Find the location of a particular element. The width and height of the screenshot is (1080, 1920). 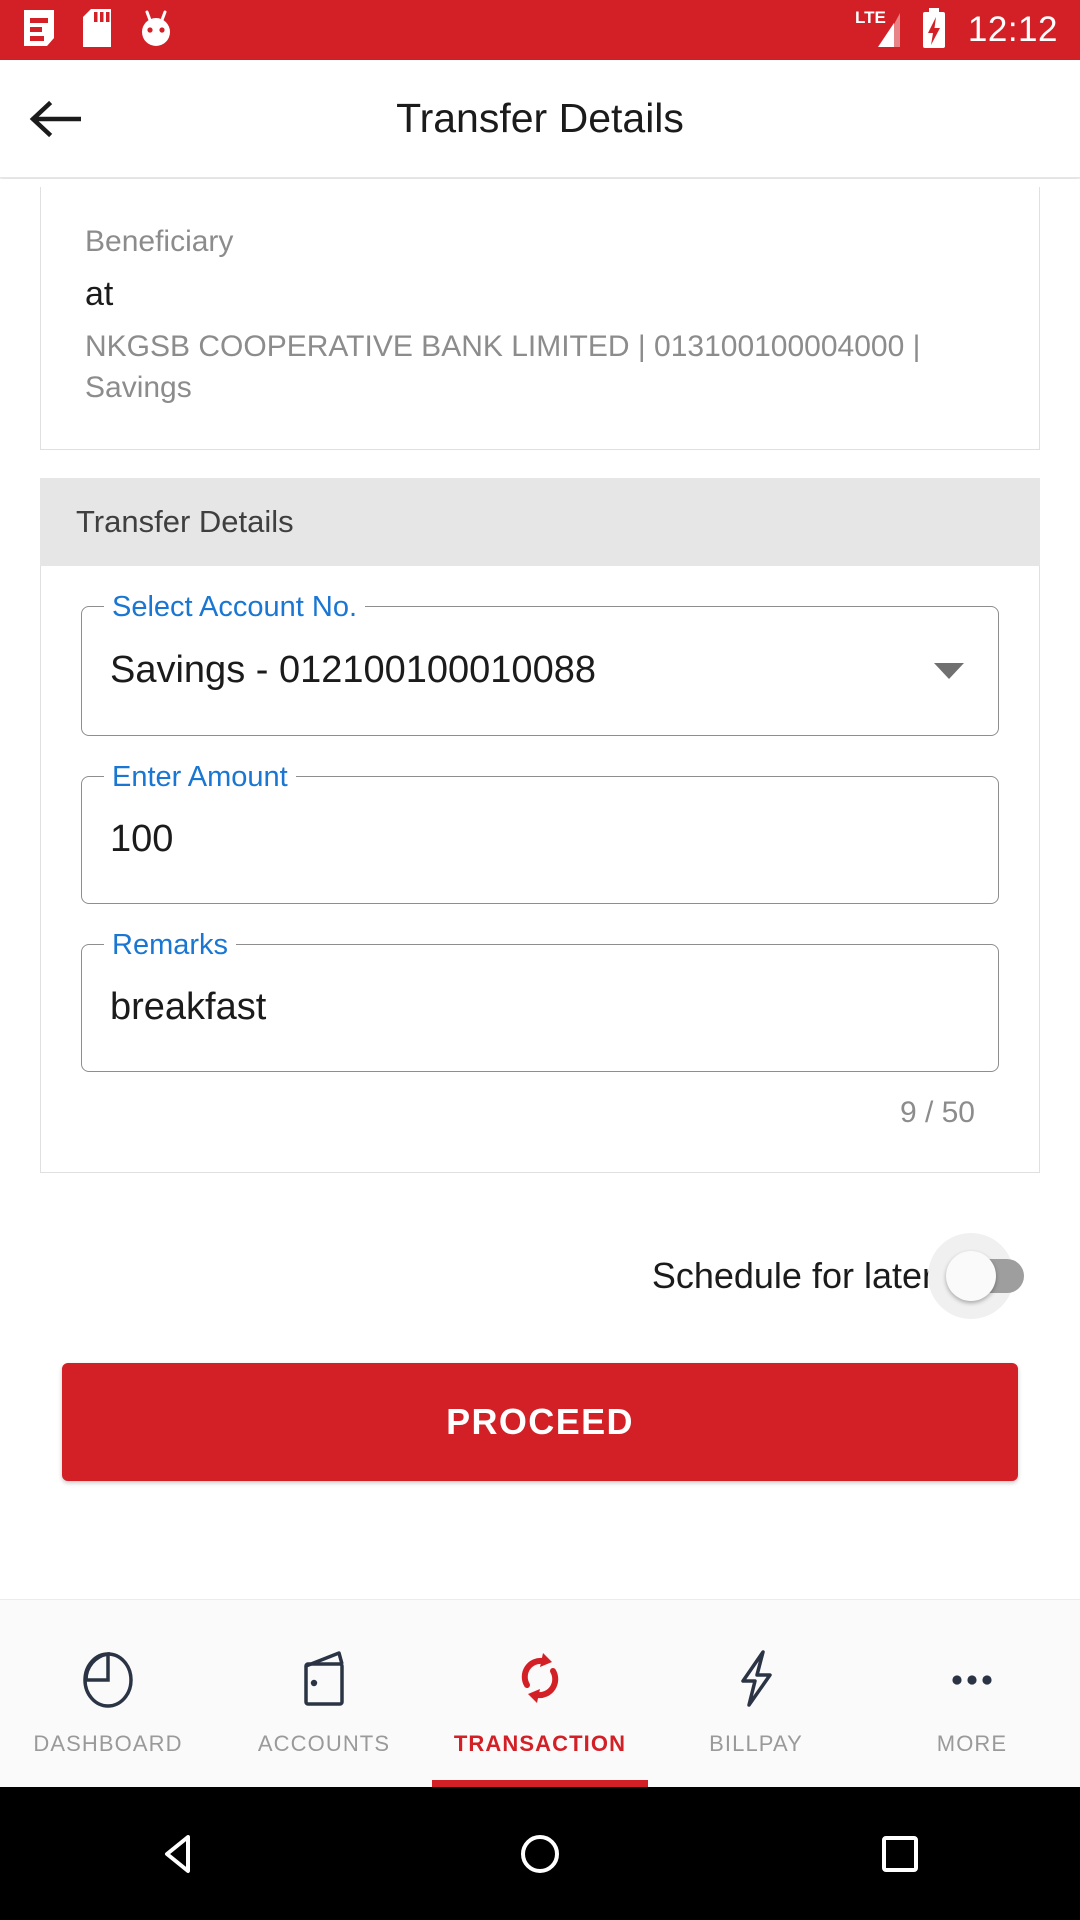

nav-active-indicator is located at coordinates (540, 1783).